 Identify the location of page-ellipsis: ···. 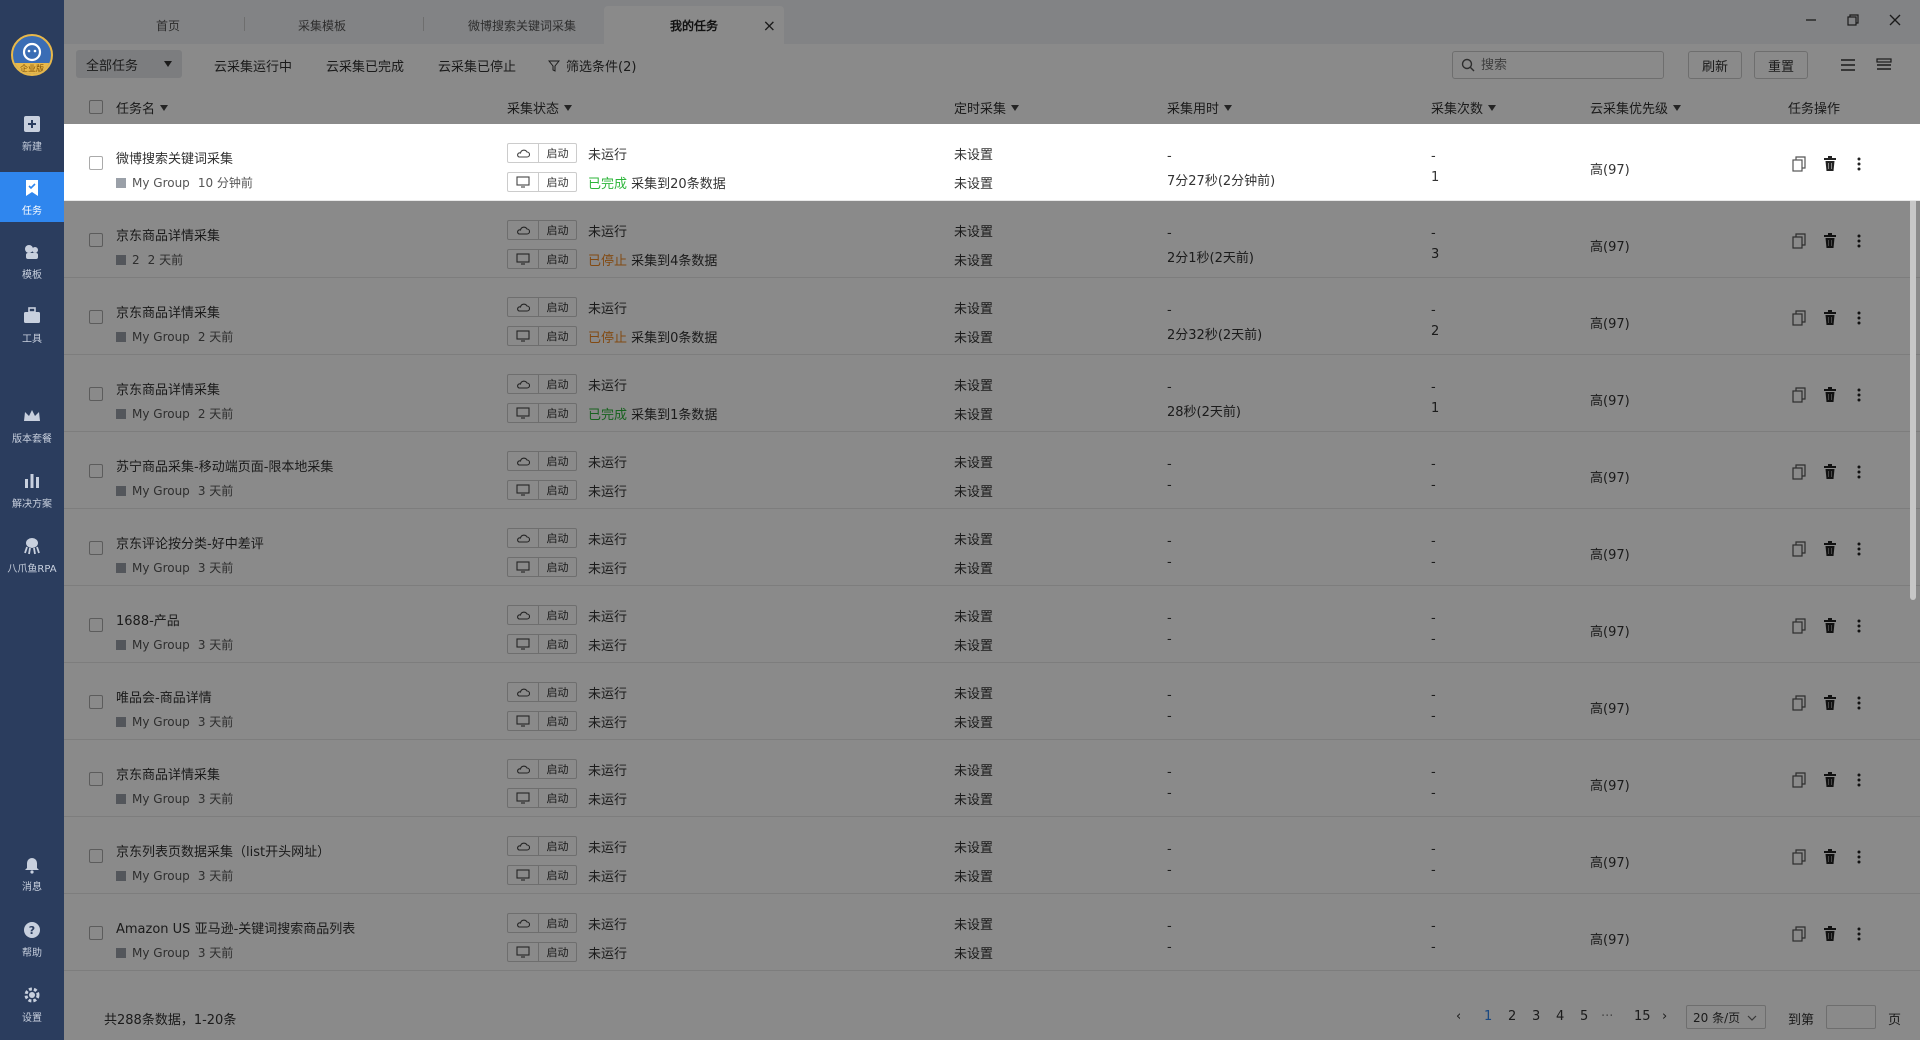
(1607, 1016).